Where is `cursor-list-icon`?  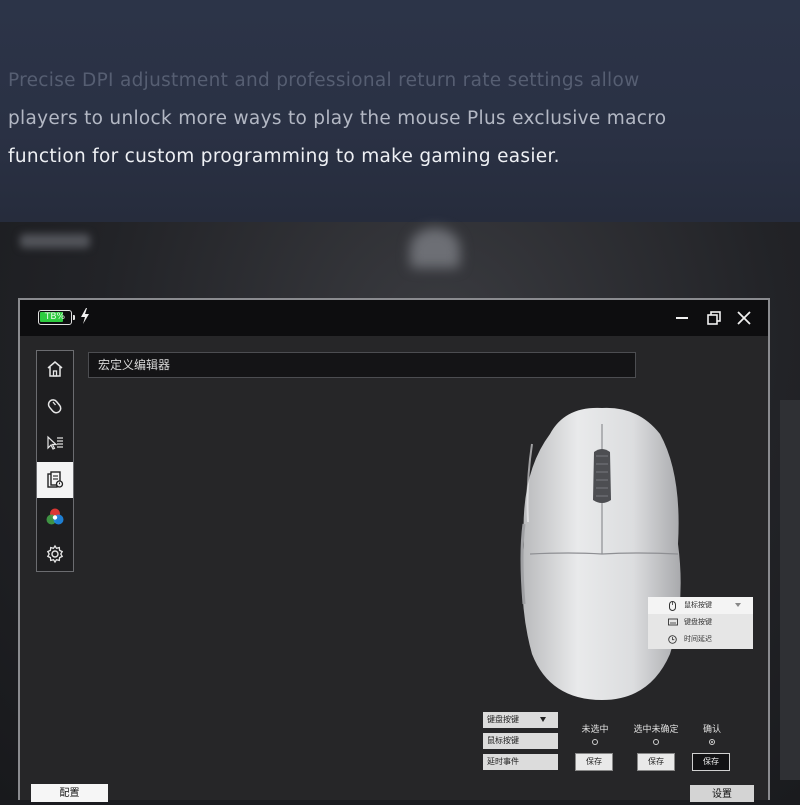 cursor-list-icon is located at coordinates (55, 442).